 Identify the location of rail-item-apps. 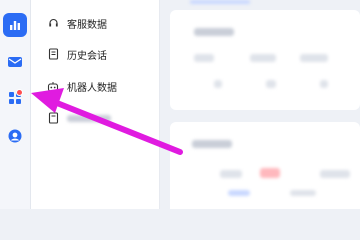
(15, 98).